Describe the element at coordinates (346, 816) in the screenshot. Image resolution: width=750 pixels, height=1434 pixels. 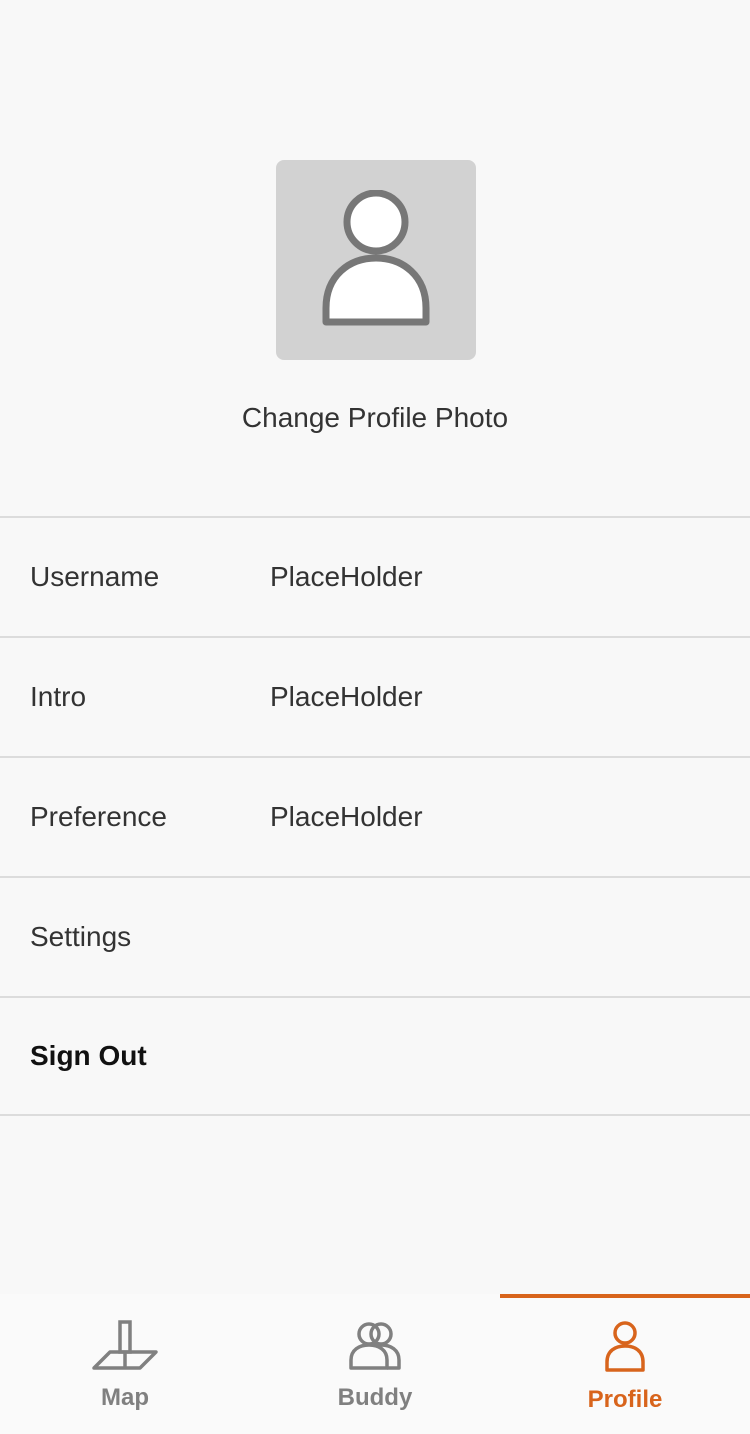
I see `preference-value: PlaceHolder` at that location.